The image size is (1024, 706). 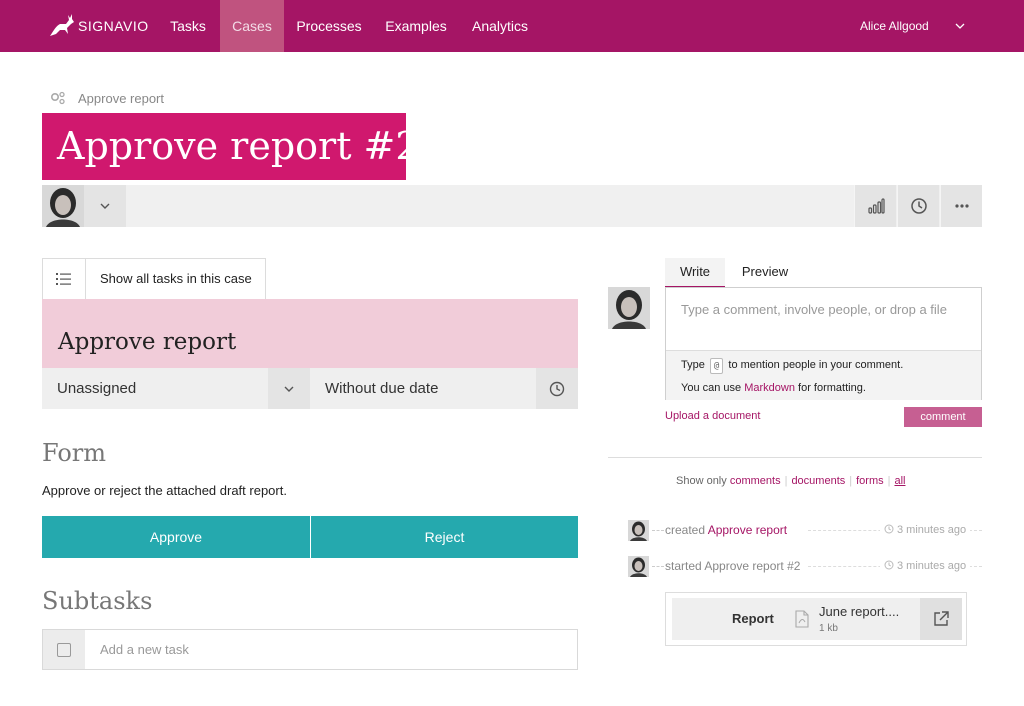 I want to click on brand-name: SIGNAVIO, so click(x=113, y=26).